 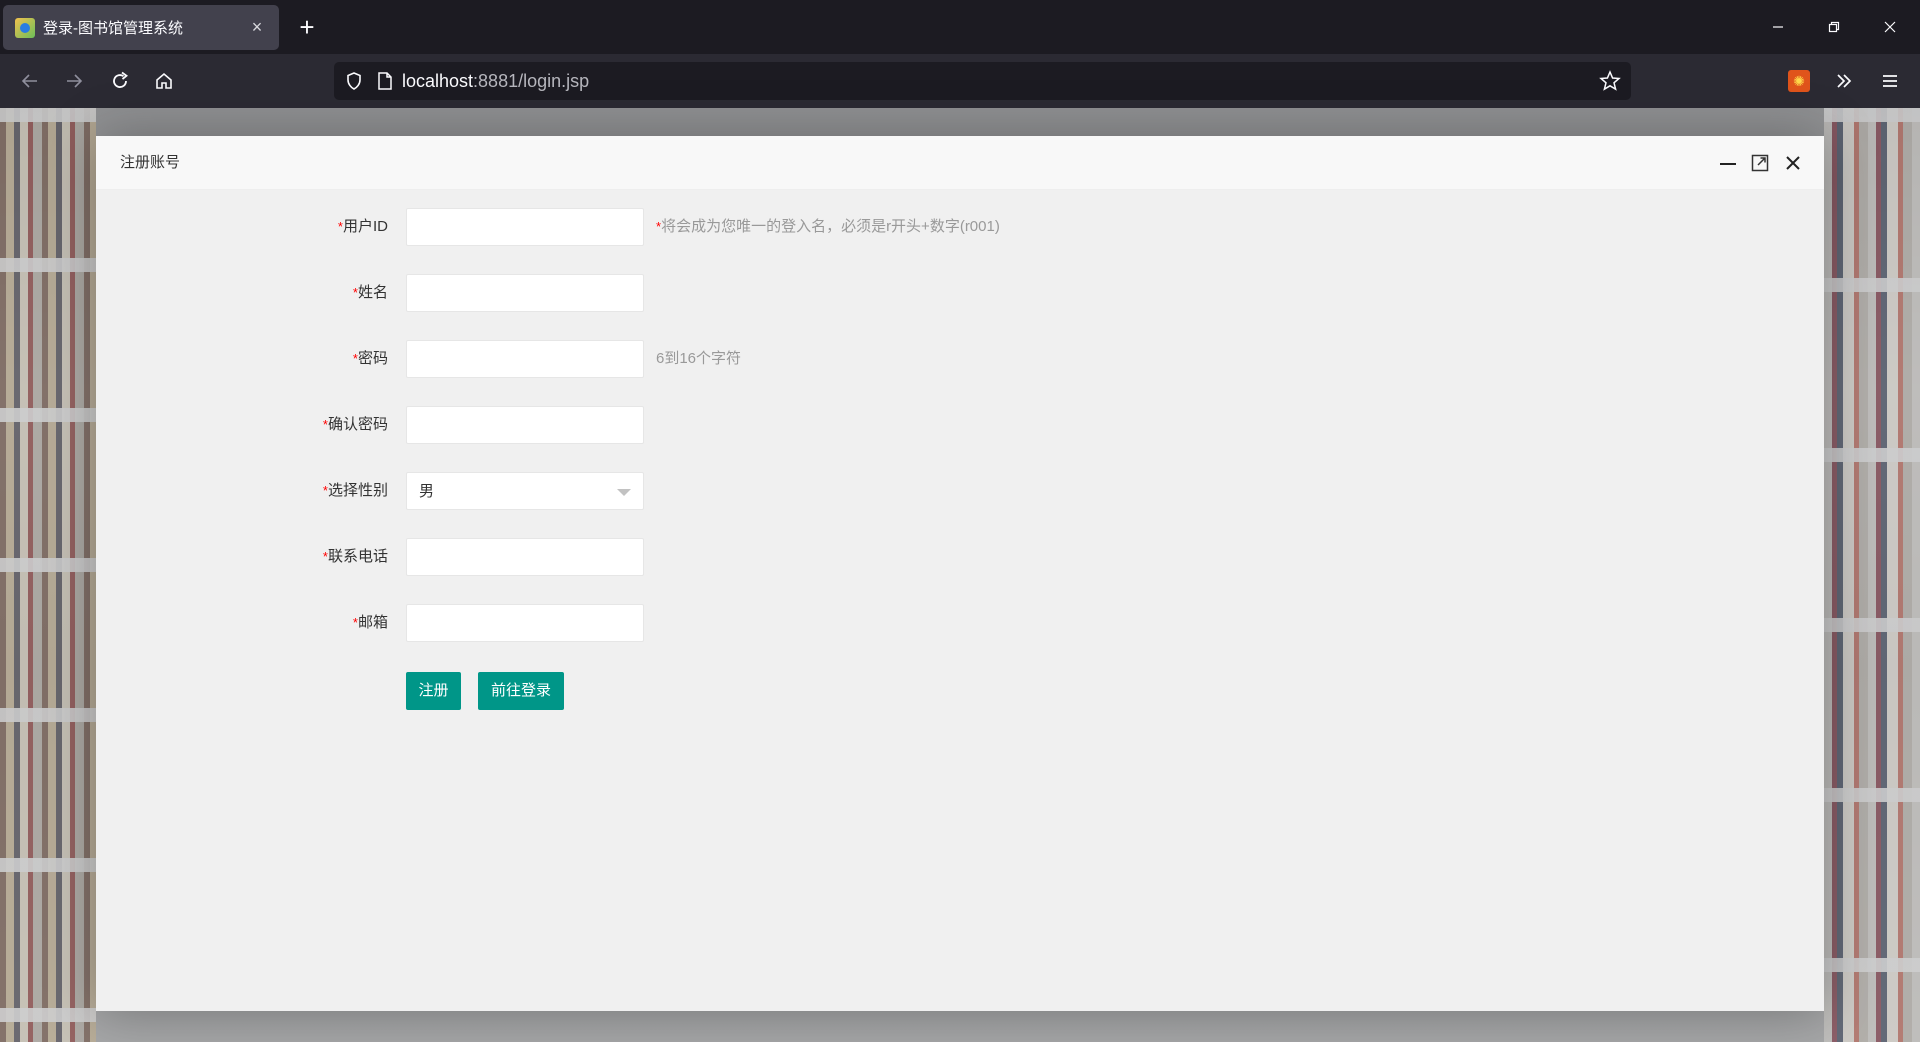 I want to click on confirm-password-label-text: 确认密码, so click(x=357, y=424).